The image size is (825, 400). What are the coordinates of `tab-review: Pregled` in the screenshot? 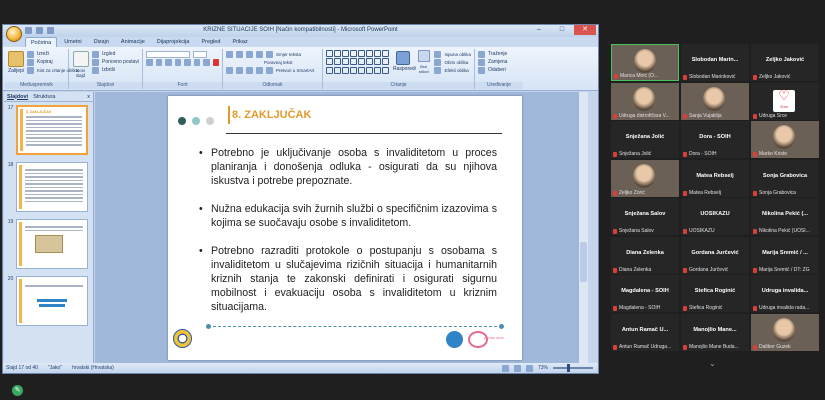 It's located at (210, 42).